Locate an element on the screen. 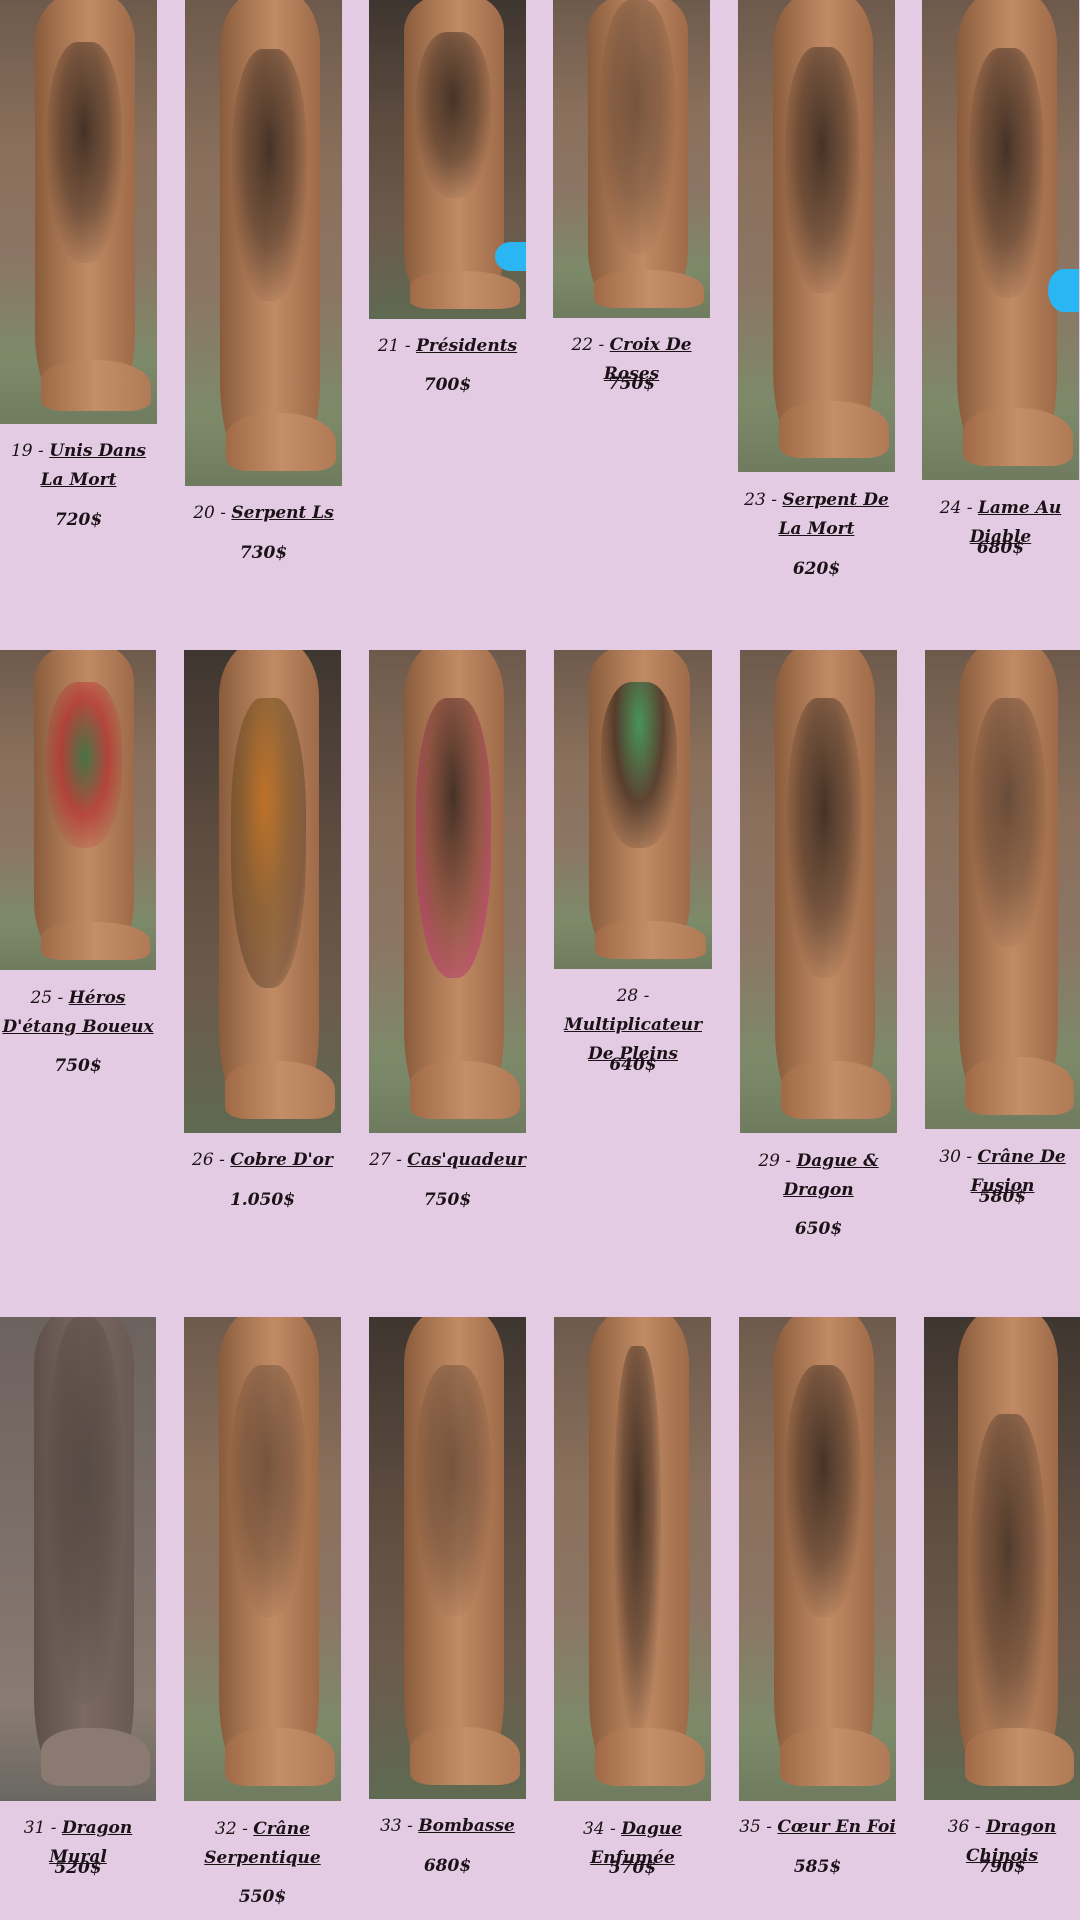  item-name-link: Cœur En Foi is located at coordinates (836, 1827).